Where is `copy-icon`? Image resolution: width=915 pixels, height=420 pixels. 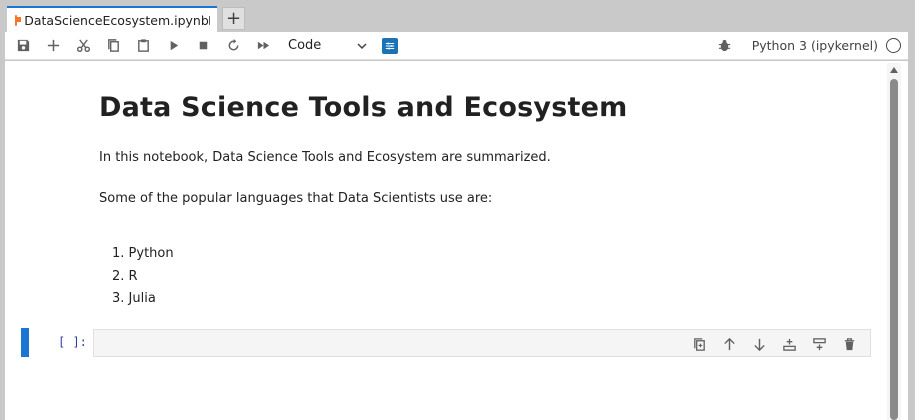 copy-icon is located at coordinates (113, 45).